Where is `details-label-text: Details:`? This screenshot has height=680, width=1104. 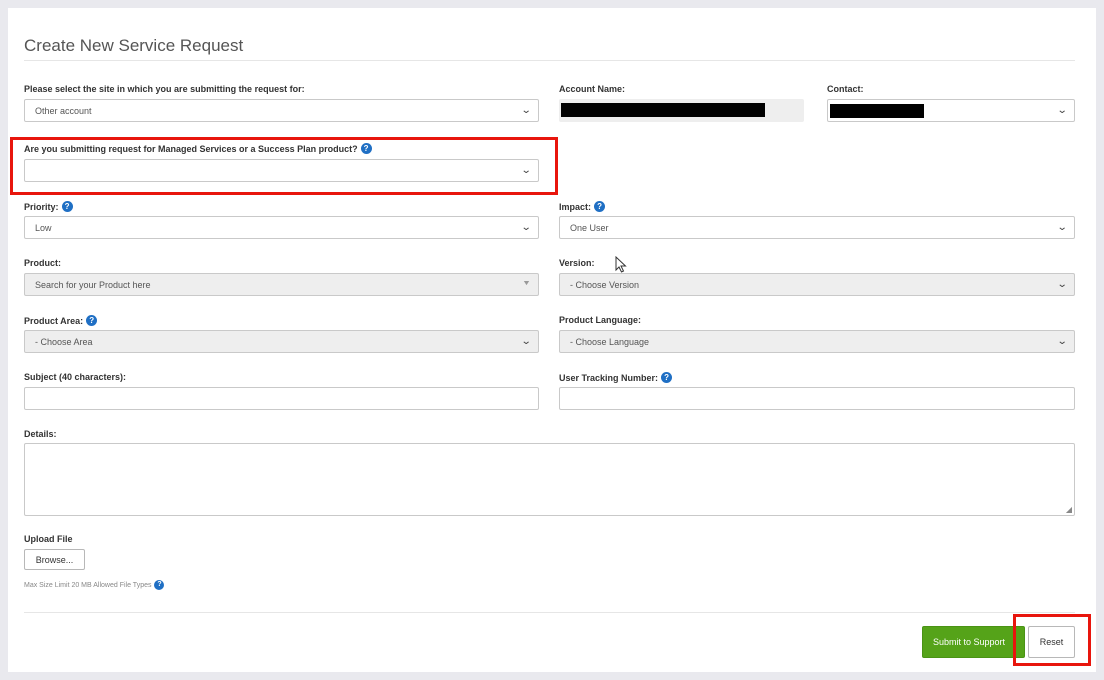
details-label-text: Details: is located at coordinates (40, 434).